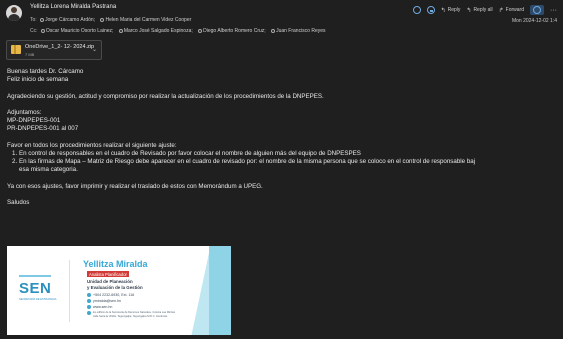 The image size is (563, 339). Describe the element at coordinates (155, 31) in the screenshot. I see `recipient: Marco José Salgado Espinoza;` at that location.